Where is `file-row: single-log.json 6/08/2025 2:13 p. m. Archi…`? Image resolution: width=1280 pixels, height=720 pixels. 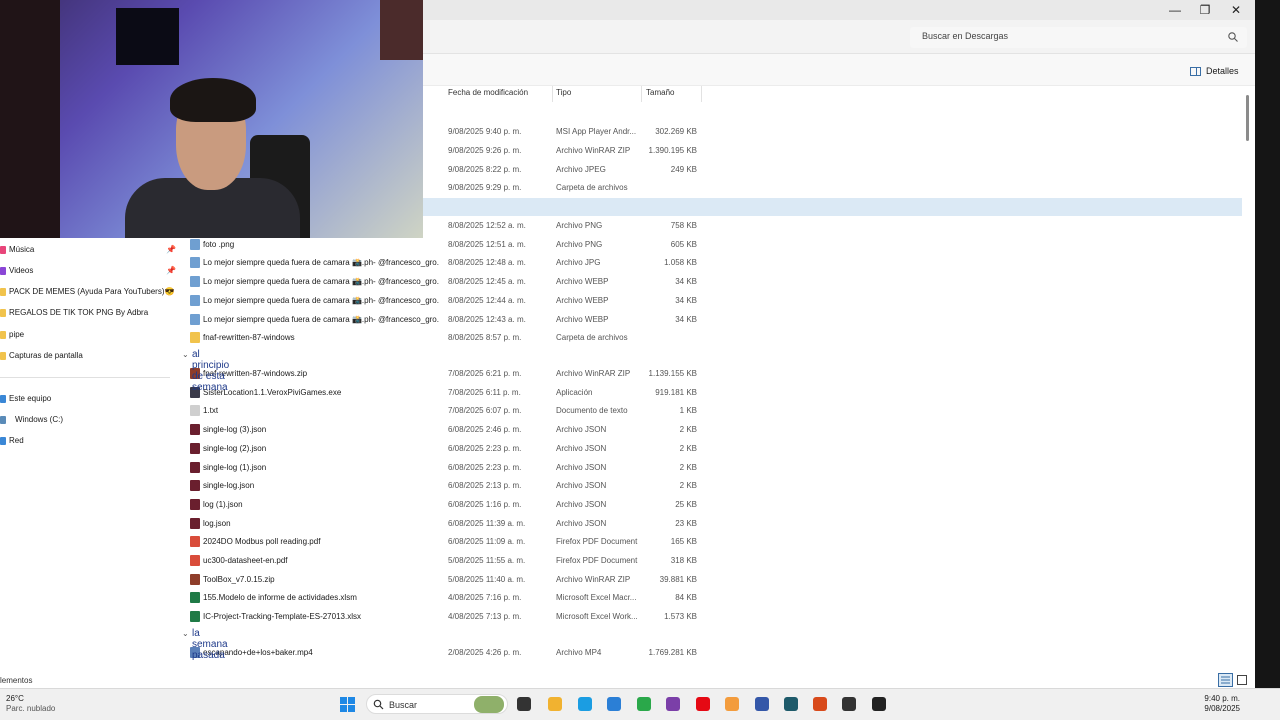 file-row: single-log.json 6/08/2025 2:13 p. m. Archi… is located at coordinates (711, 486).